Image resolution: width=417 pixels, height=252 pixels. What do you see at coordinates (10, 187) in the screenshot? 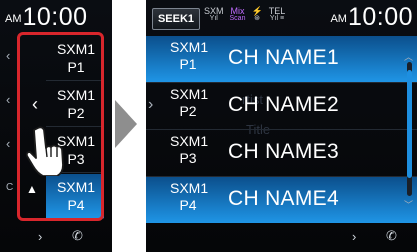
I see `info-glyph: C` at bounding box center [10, 187].